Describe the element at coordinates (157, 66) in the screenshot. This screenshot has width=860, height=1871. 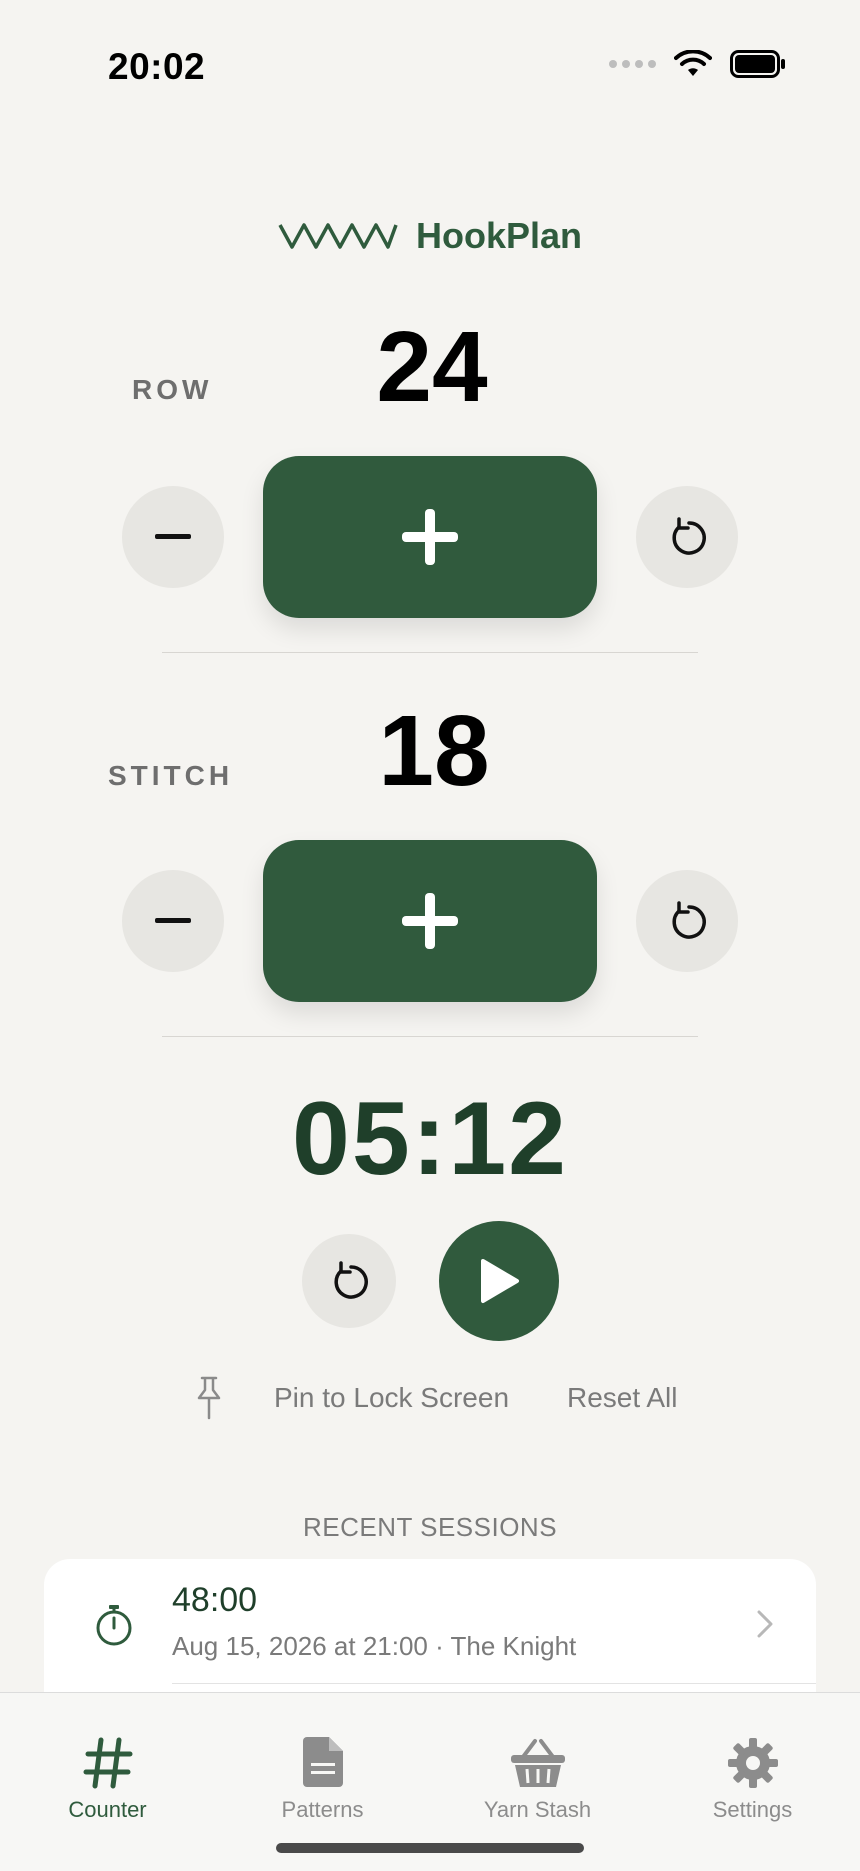
I see `status-time: 20:02` at that location.